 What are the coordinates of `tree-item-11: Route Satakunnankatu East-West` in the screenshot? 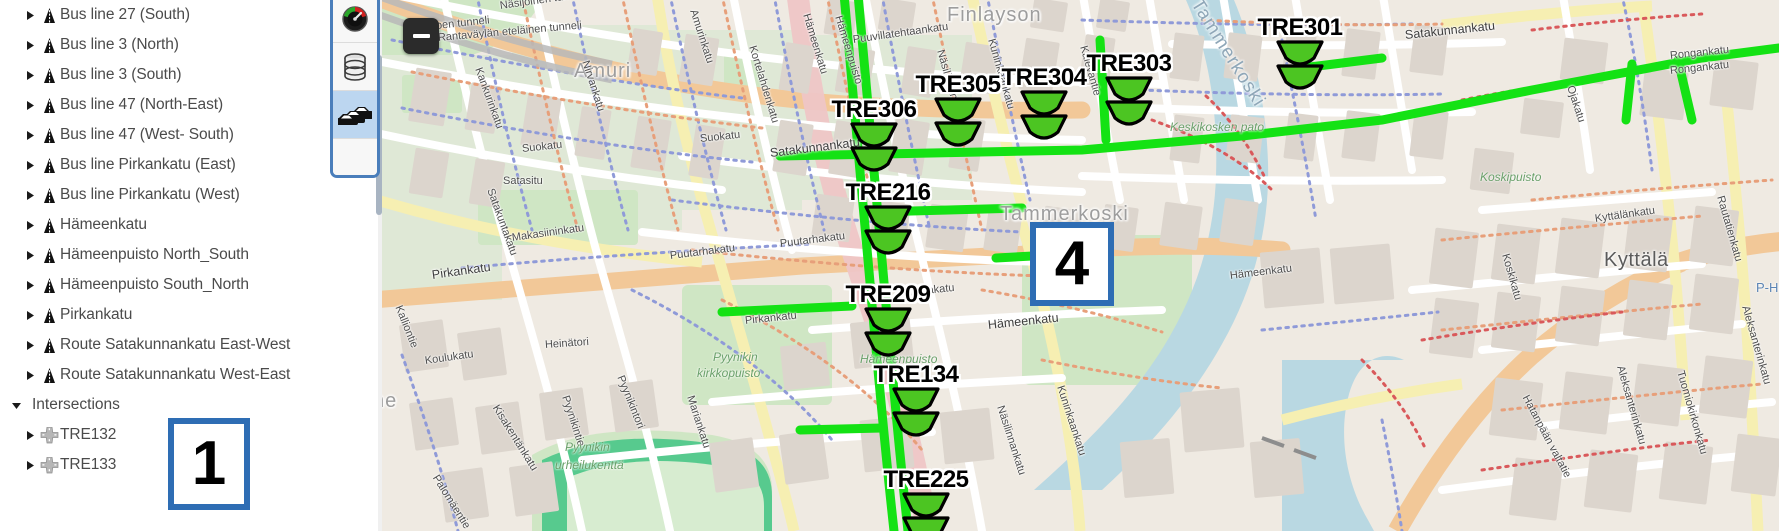 It's located at (163, 345).